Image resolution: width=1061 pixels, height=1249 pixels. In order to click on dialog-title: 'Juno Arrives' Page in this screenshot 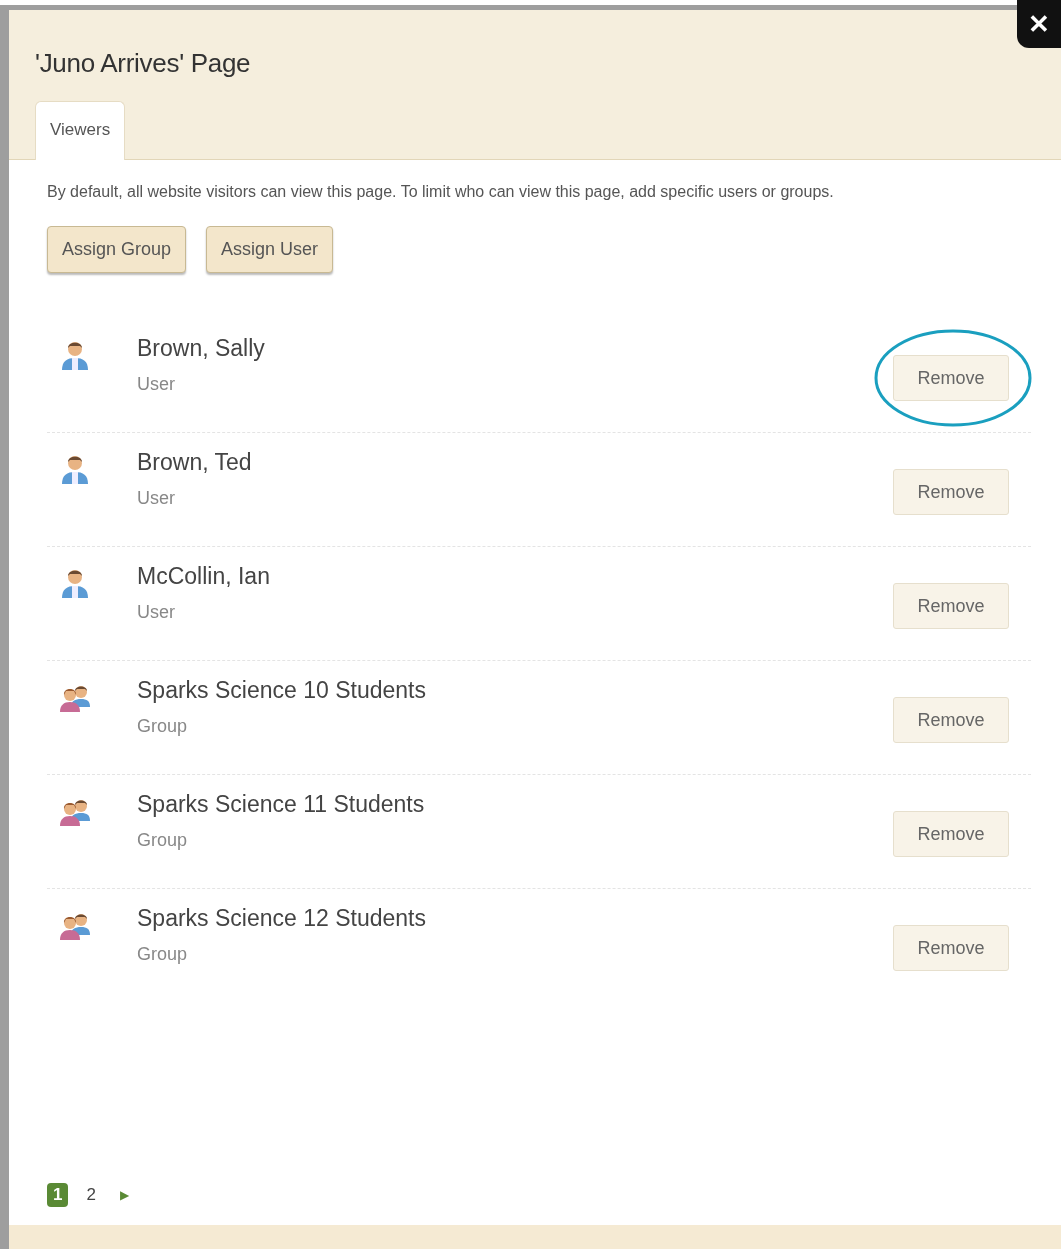, I will do `click(143, 63)`.